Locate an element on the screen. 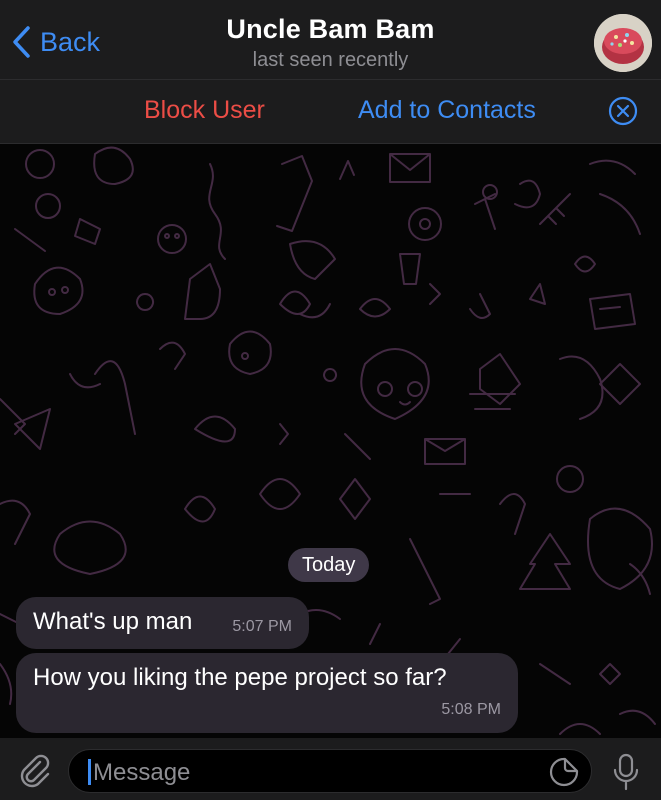 The width and height of the screenshot is (661, 800). avatar-image is located at coordinates (623, 43).